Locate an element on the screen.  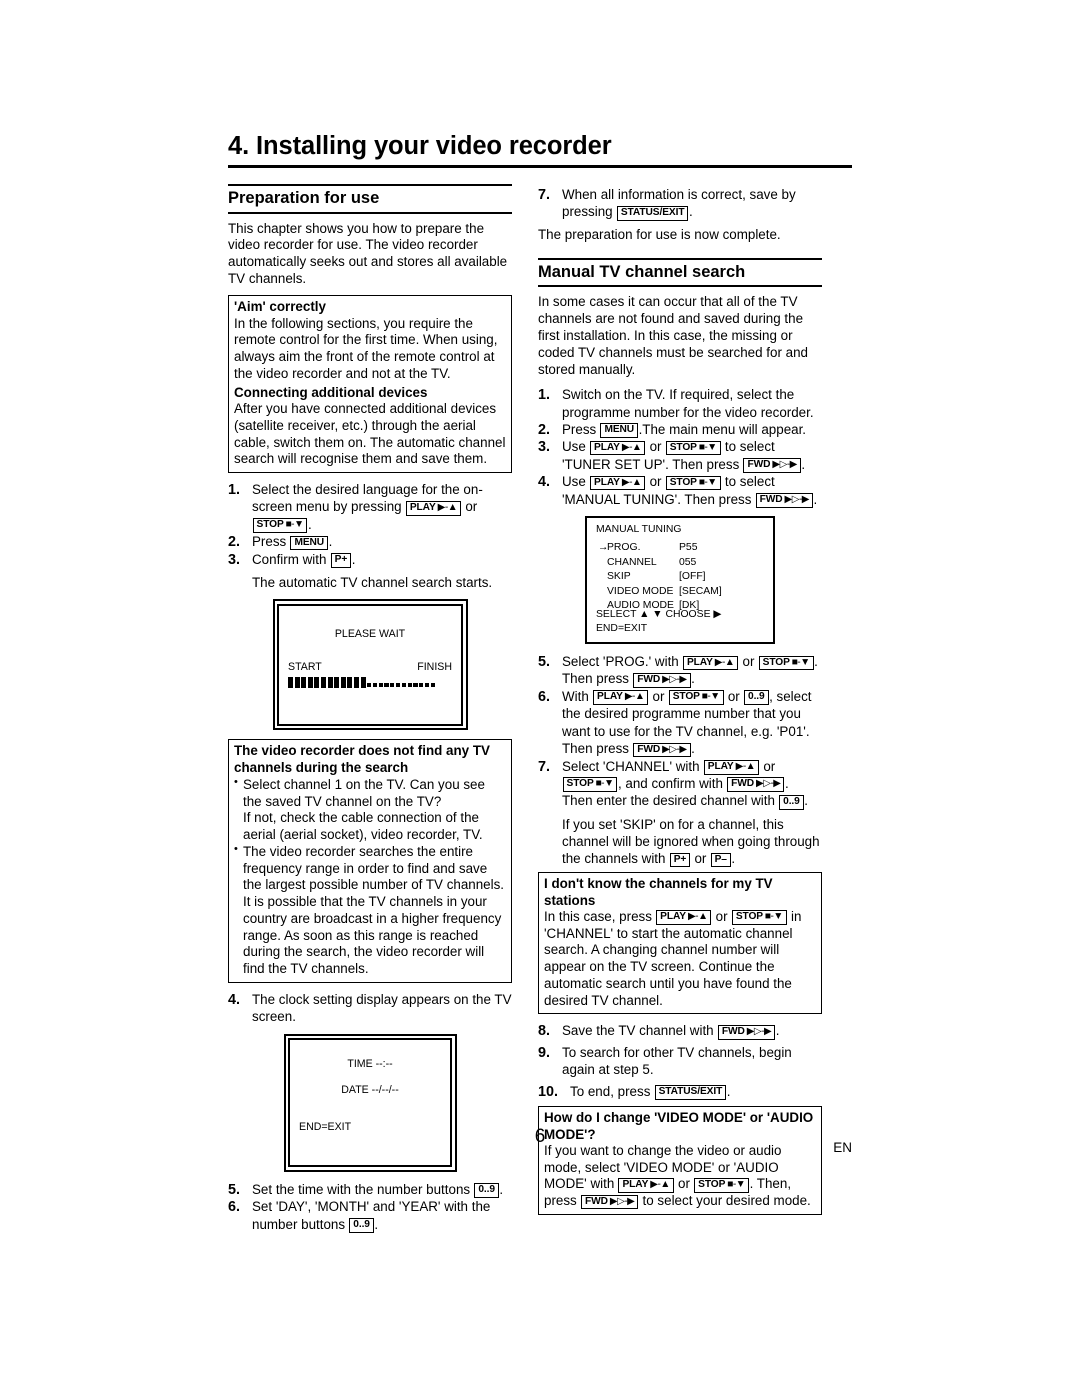
manual-tuning-row: SKIP [OFF] is located at coordinates (664, 577).